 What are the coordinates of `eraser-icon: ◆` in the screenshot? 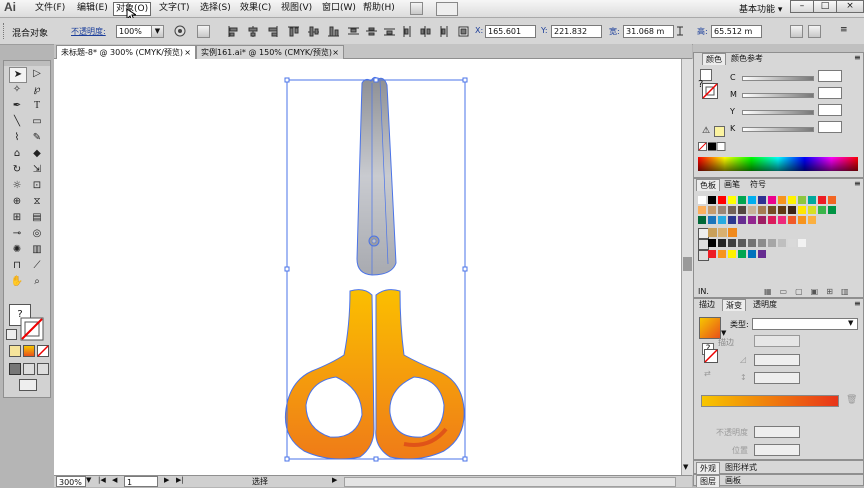 It's located at (37, 154).